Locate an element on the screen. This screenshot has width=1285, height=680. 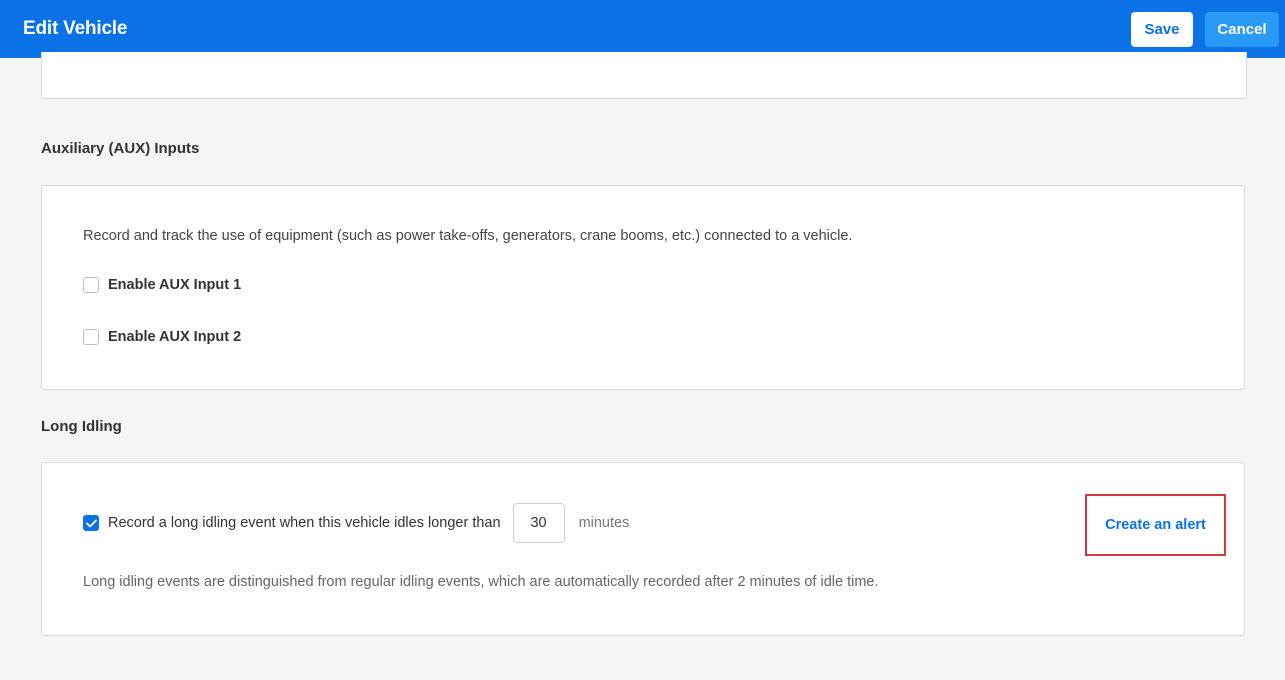
long-idling-section-title: Long Idling is located at coordinates (81, 426).